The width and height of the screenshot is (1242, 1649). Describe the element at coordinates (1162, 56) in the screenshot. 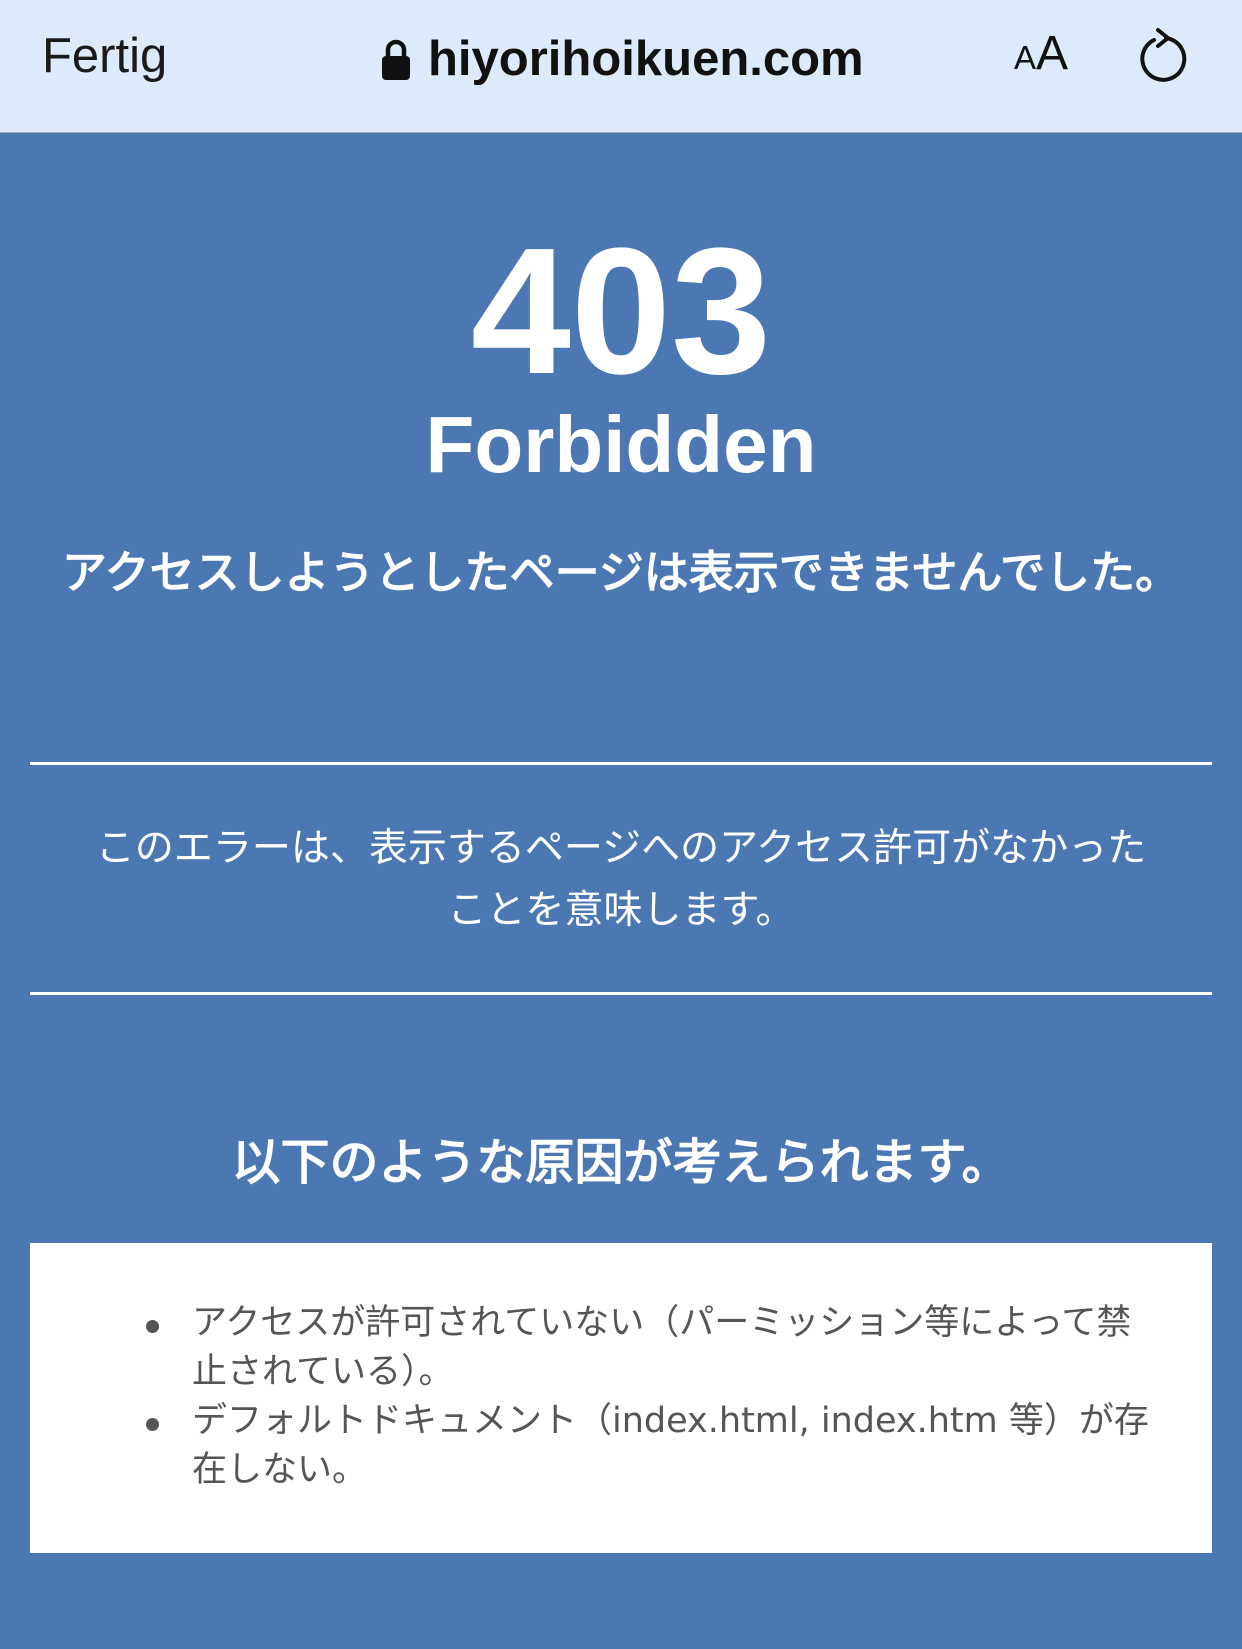

I see `reload-icon` at that location.